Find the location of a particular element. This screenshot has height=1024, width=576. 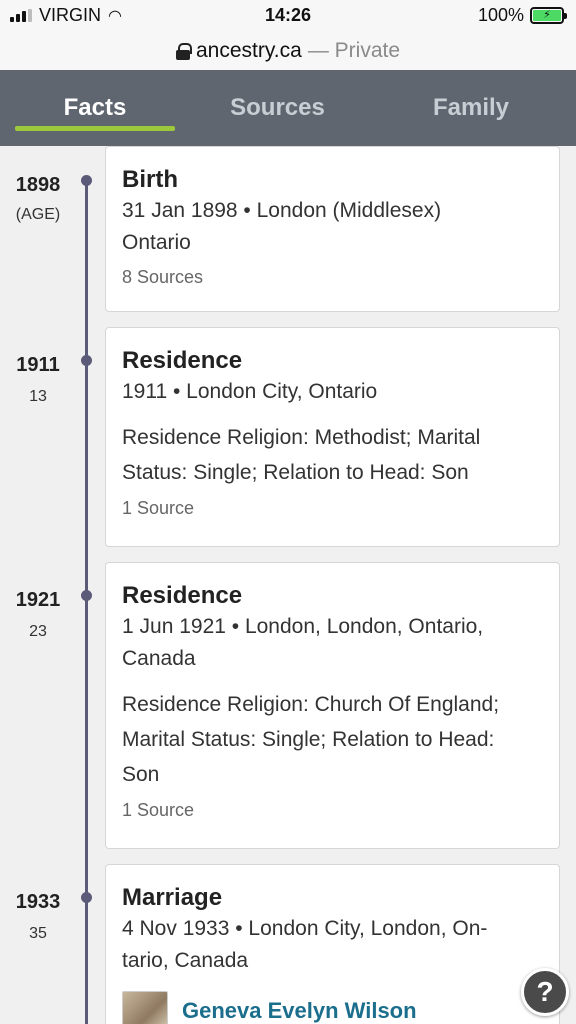

fact-title: Birth is located at coordinates (150, 179).